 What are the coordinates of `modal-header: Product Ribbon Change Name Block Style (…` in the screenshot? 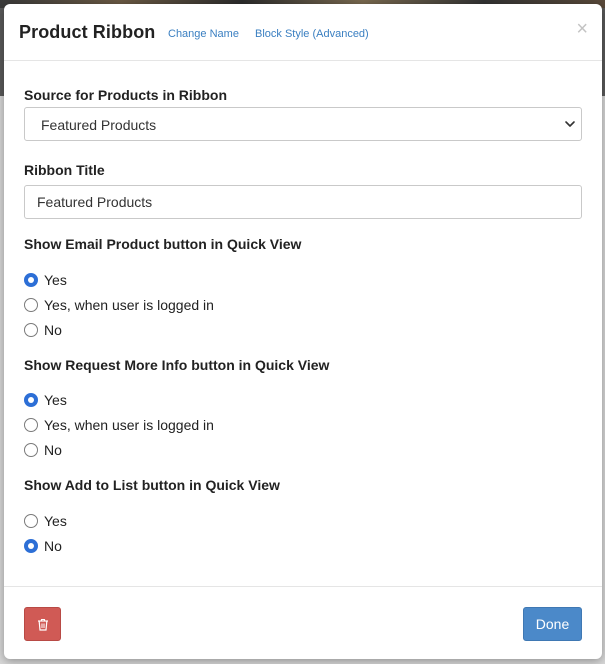 It's located at (303, 32).